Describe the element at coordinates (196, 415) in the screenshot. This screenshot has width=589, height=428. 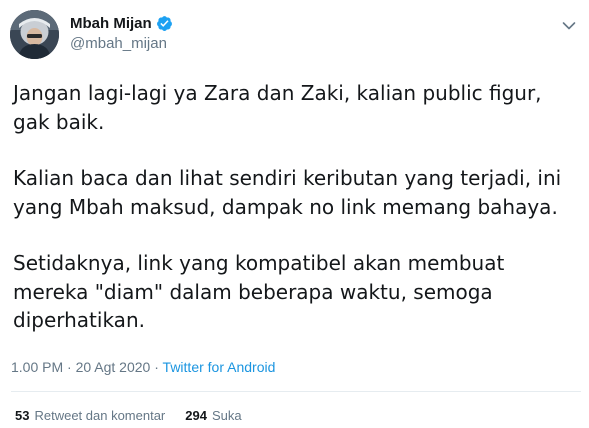
I see `likes-count: 294` at that location.